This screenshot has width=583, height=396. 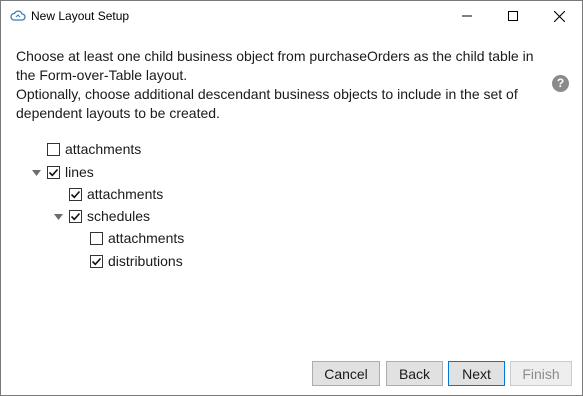 I want to click on tree-item-distributions: distributions, so click(x=136, y=261).